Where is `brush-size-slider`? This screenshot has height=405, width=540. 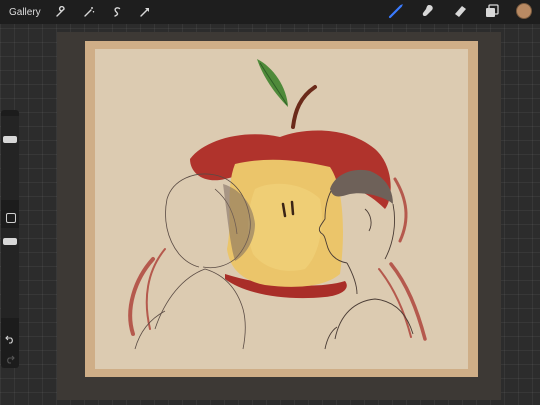
brush-size-slider is located at coordinates (10, 158).